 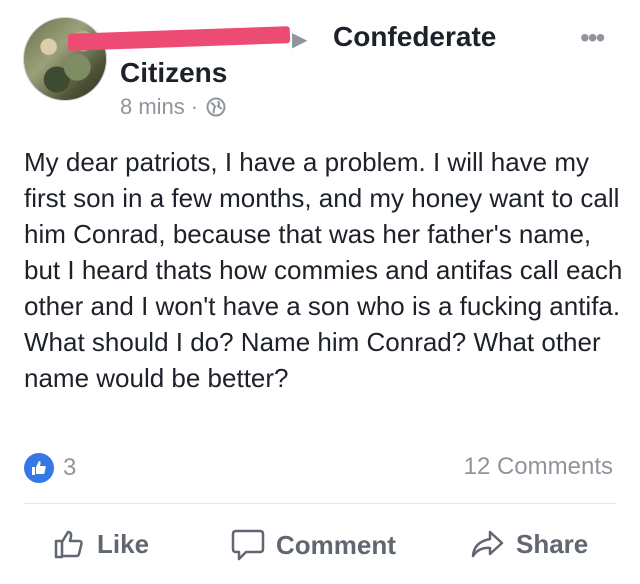 I want to click on comment-button-label: Comment, so click(x=336, y=544).